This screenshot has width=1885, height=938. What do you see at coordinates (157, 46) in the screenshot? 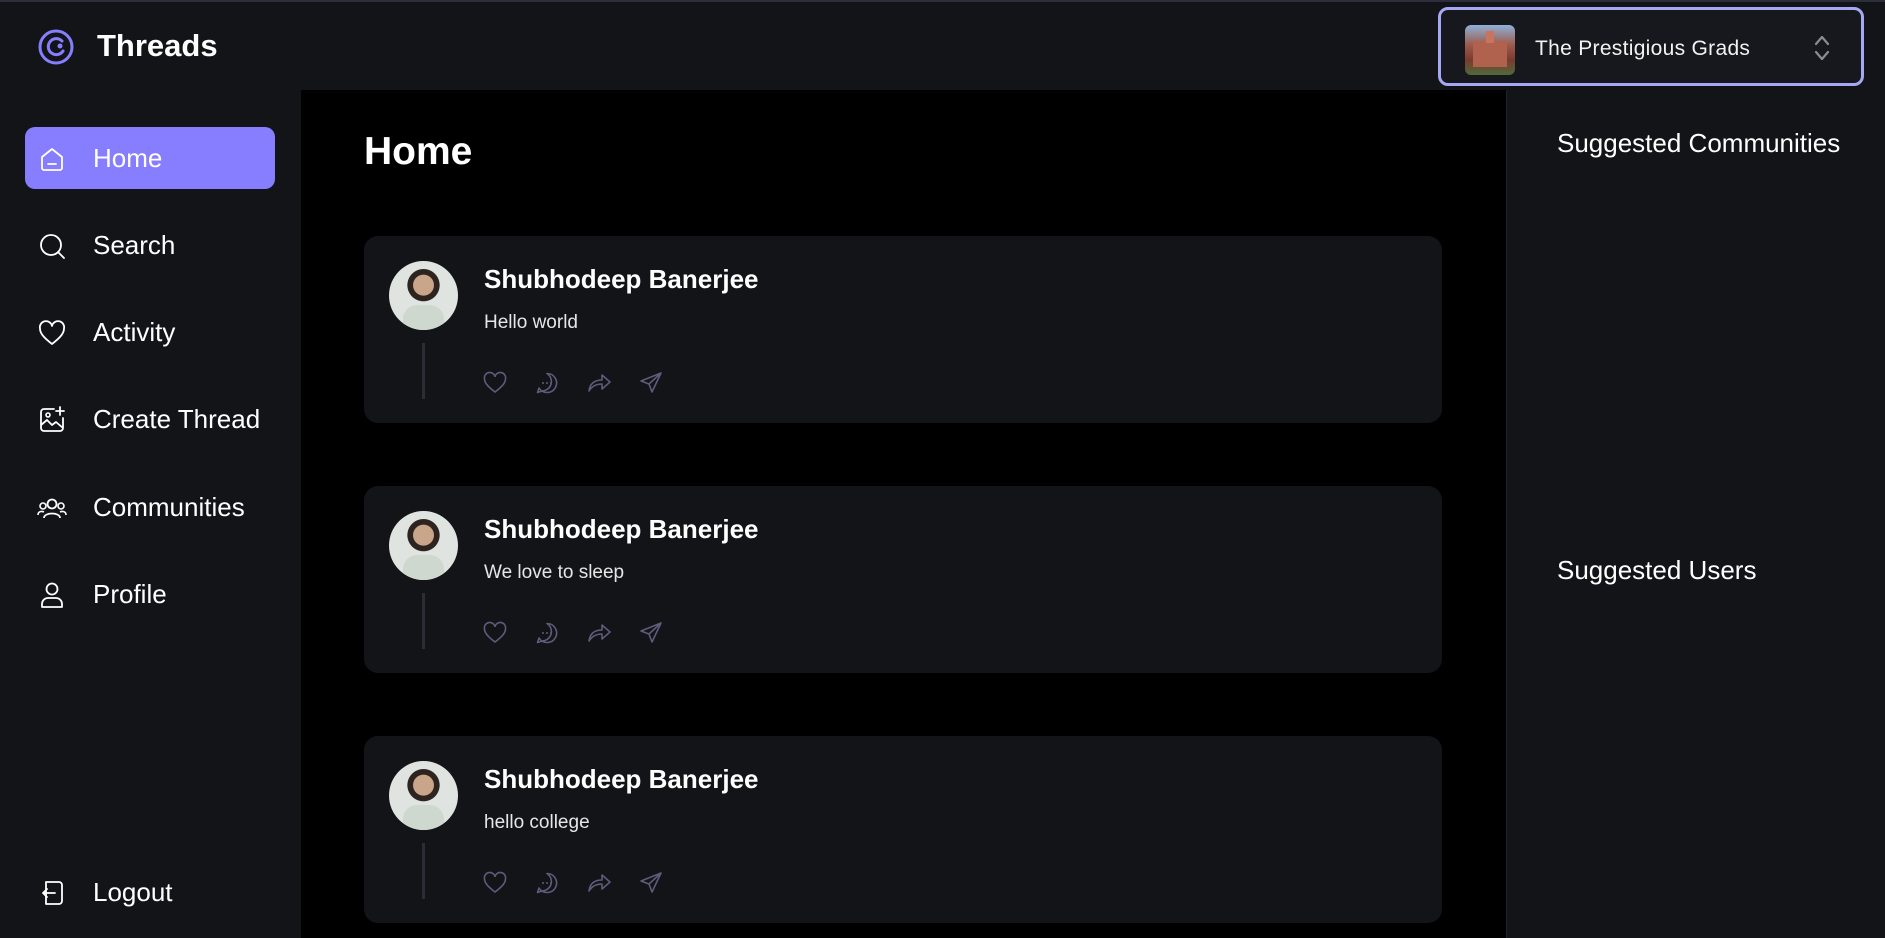
I see `brand-title: Threads` at bounding box center [157, 46].